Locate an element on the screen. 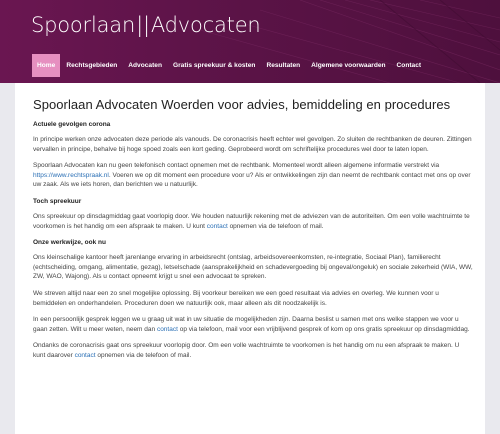 This screenshot has width=500, height=434. rechtspraak-link: https://www.rechtspraak.nl is located at coordinates (71, 175).